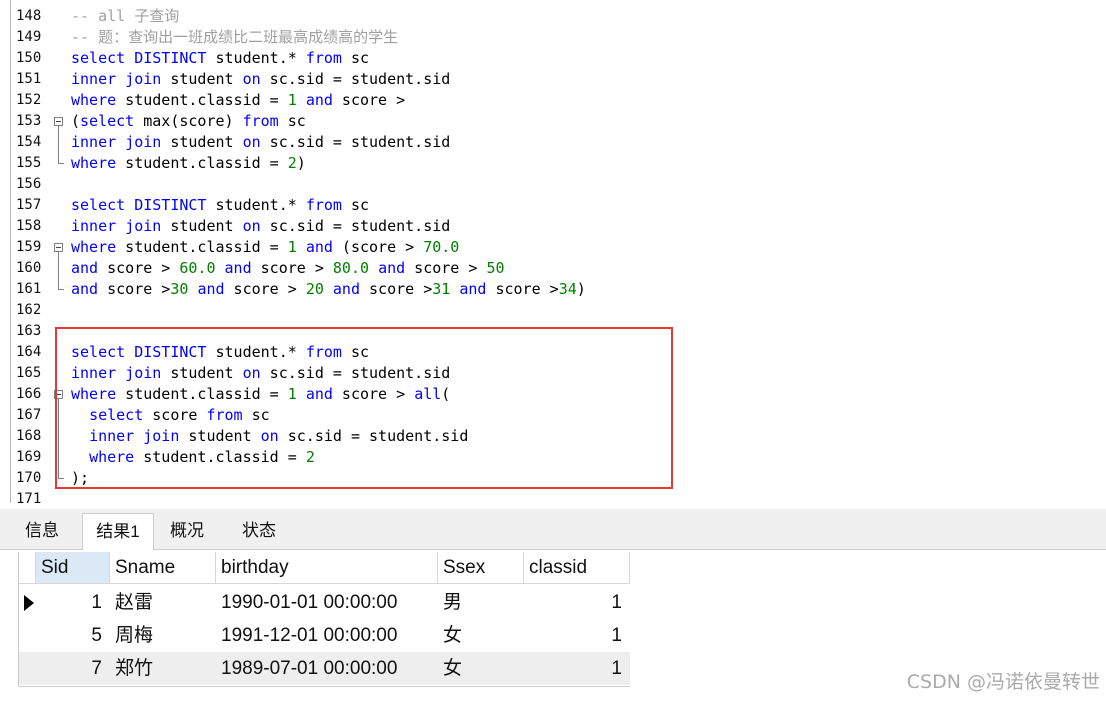  What do you see at coordinates (495, 268) in the screenshot?
I see `code-token: 50` at bounding box center [495, 268].